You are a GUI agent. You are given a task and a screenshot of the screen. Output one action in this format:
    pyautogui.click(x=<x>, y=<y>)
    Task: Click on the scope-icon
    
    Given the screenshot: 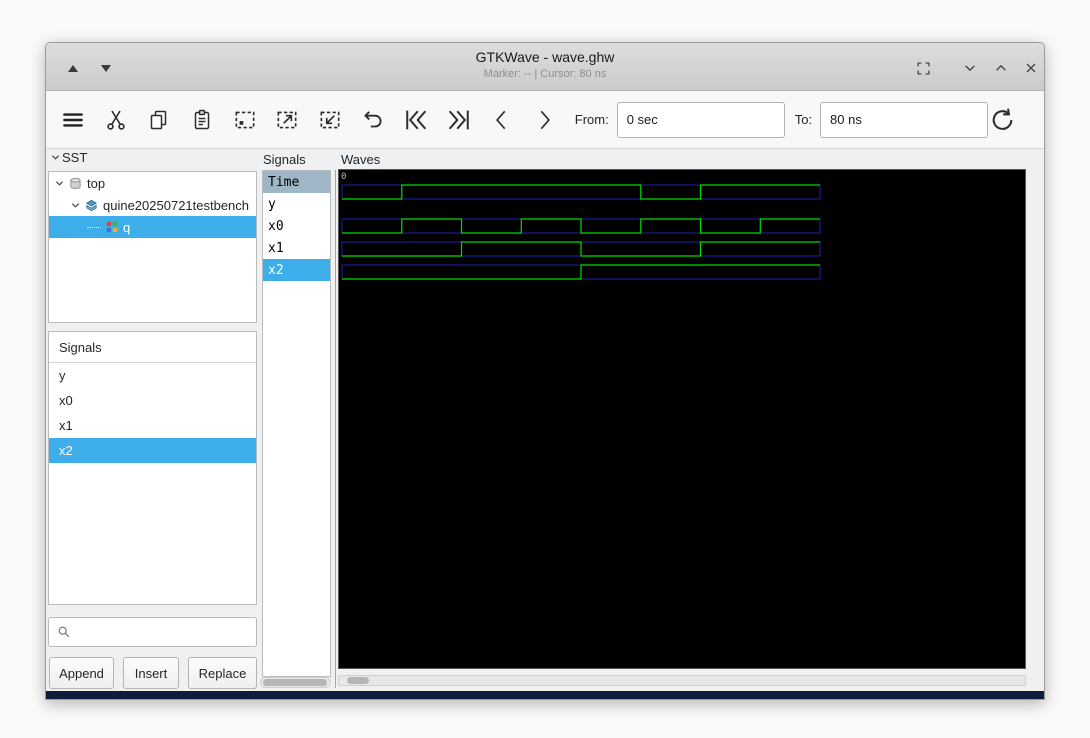 What is the action you would take?
    pyautogui.click(x=75, y=183)
    